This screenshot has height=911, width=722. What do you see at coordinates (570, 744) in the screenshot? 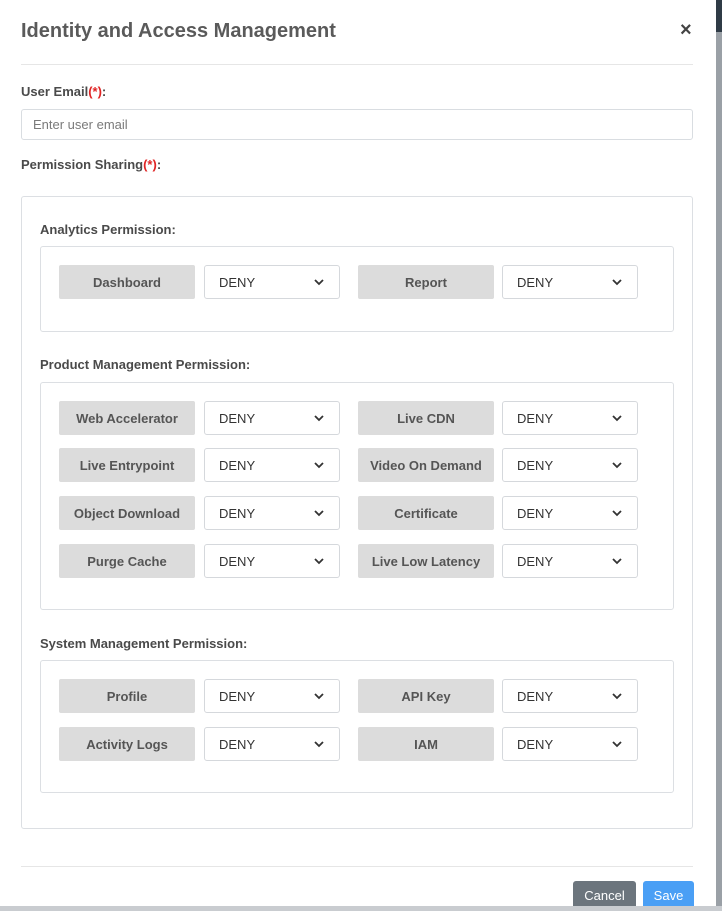
I see `permission-select-iam: DENY` at bounding box center [570, 744].